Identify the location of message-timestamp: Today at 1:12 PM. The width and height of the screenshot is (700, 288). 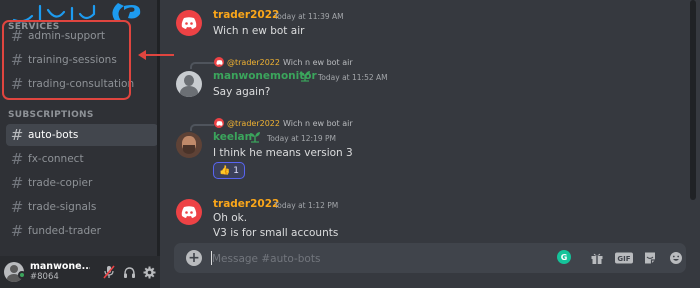
(306, 205).